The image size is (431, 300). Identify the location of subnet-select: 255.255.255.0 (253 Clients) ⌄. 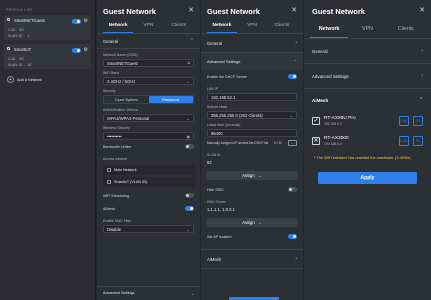
(252, 115).